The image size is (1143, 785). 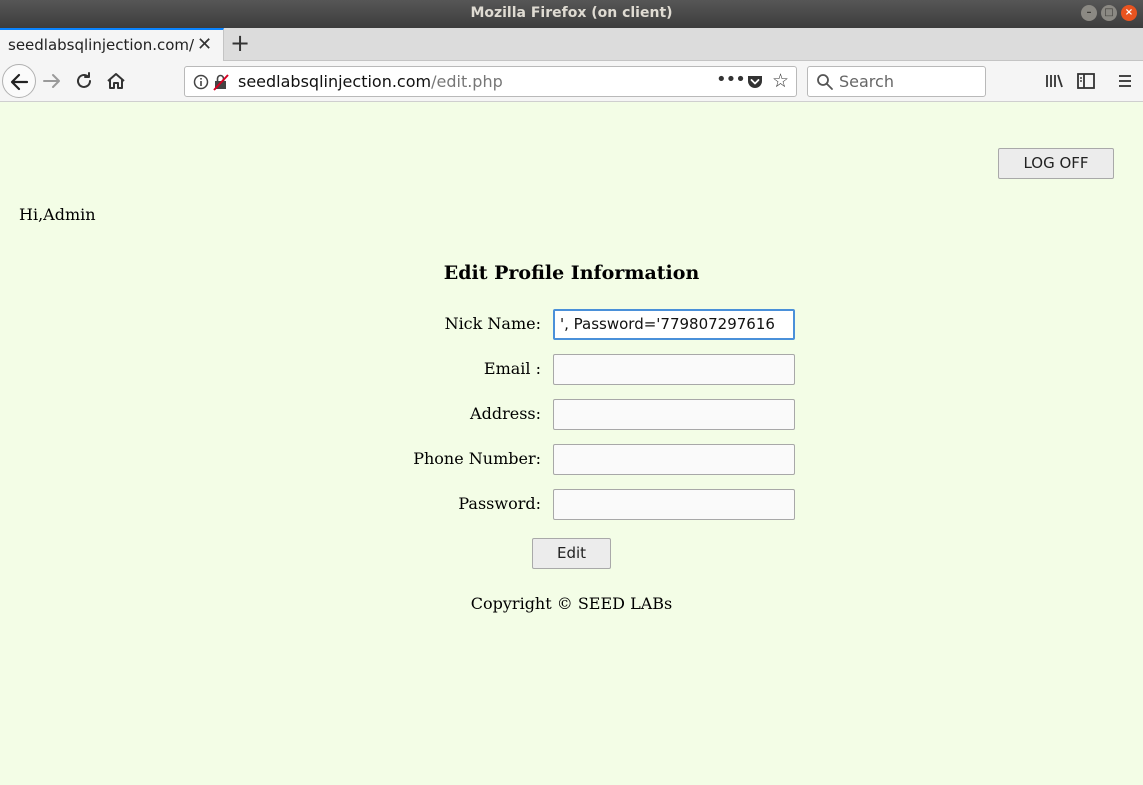 What do you see at coordinates (674, 324) in the screenshot?
I see `nickname-field: ', Password='779807297616` at bounding box center [674, 324].